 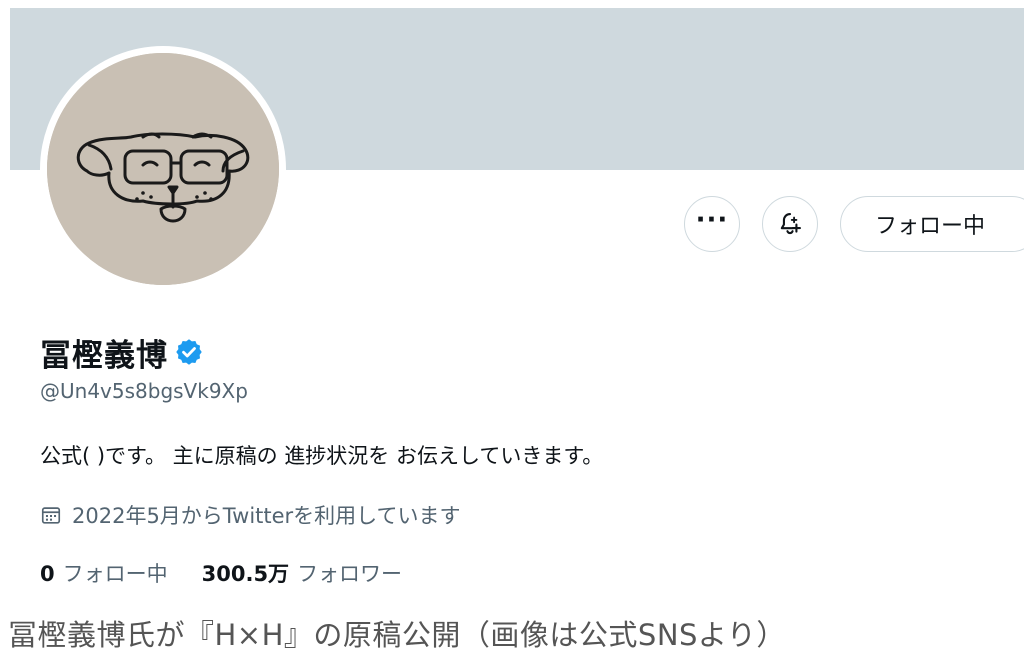 What do you see at coordinates (51, 515) in the screenshot?
I see `calendar-icon` at bounding box center [51, 515].